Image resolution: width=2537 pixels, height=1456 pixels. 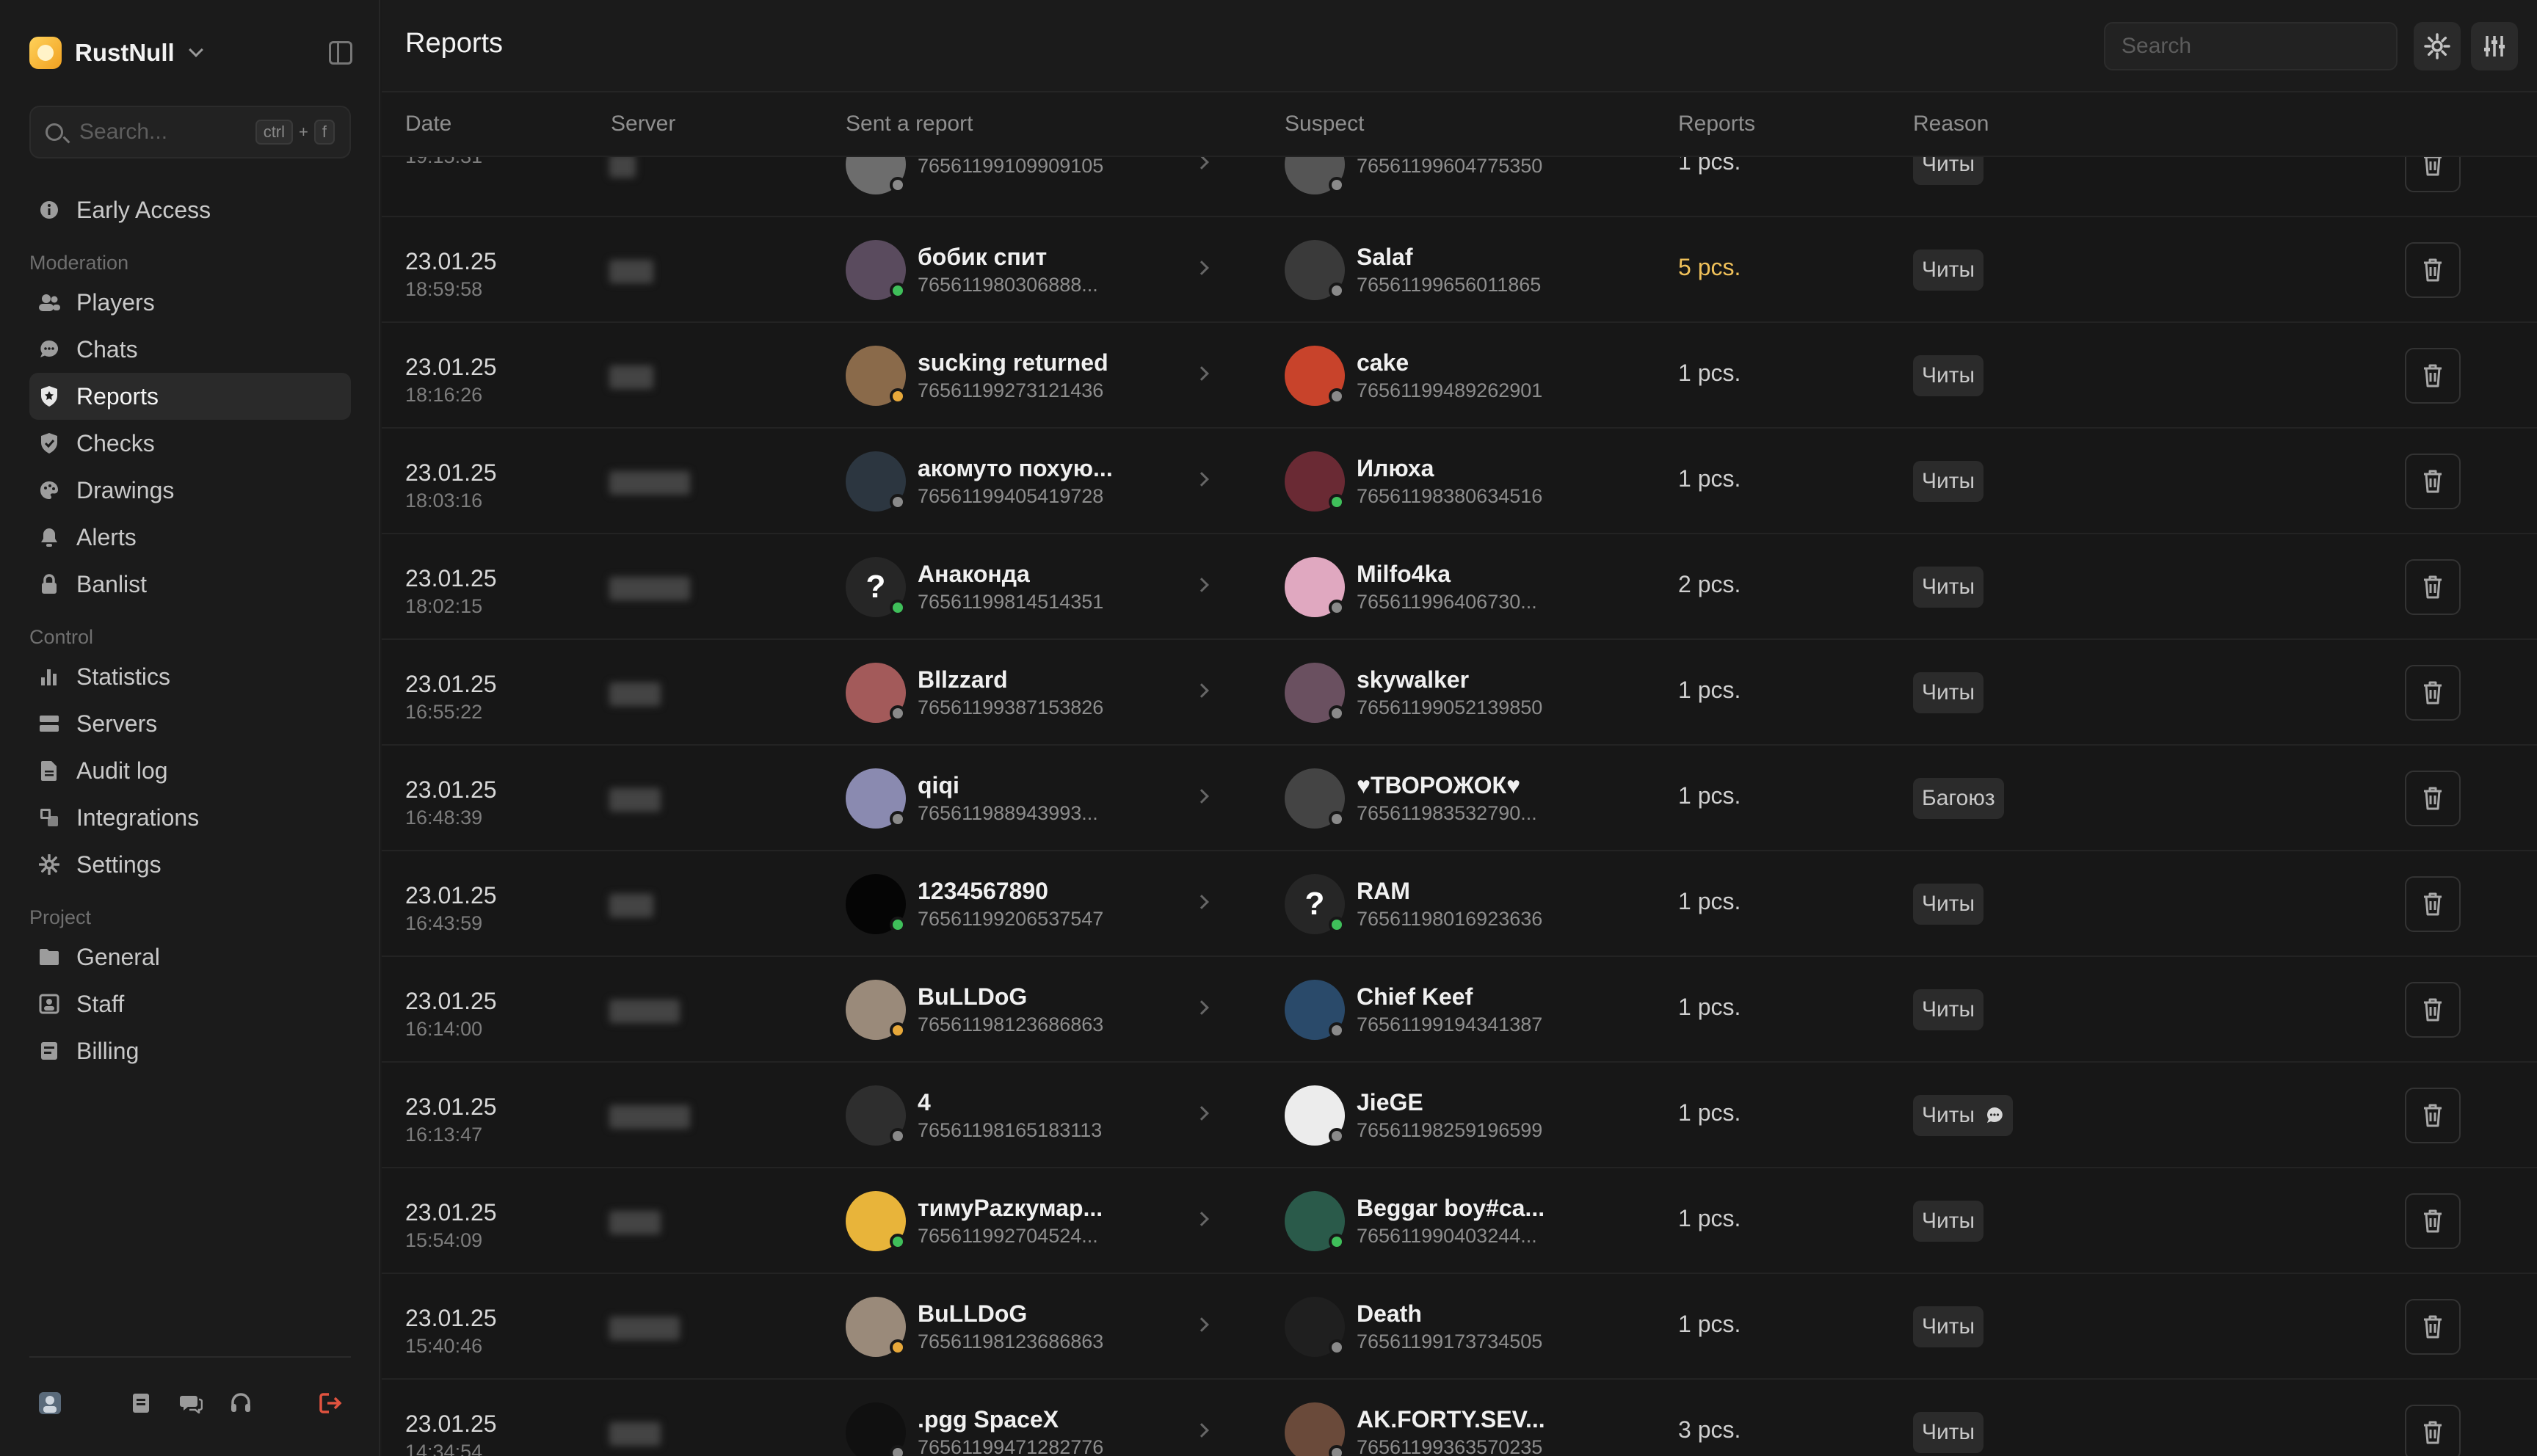 I want to click on suspect-steam-id: 76561199489262901, so click(x=1449, y=390).